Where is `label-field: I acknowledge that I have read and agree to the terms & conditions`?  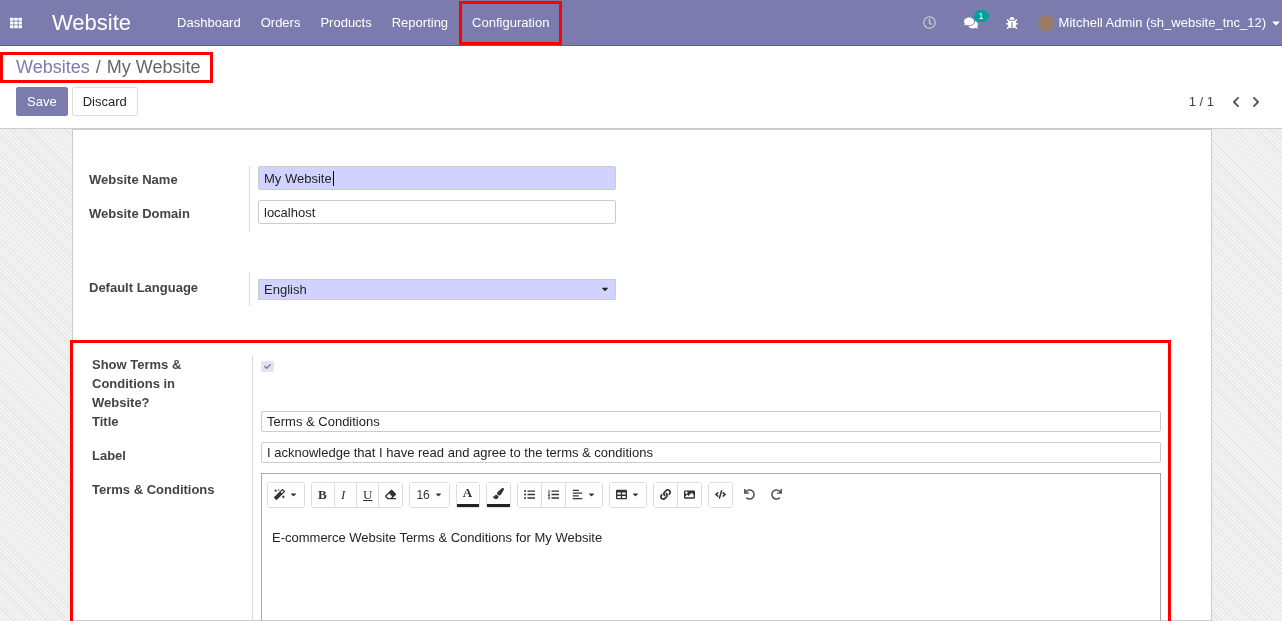
label-field: I acknowledge that I have read and agree to the terms & conditions is located at coordinates (711, 452).